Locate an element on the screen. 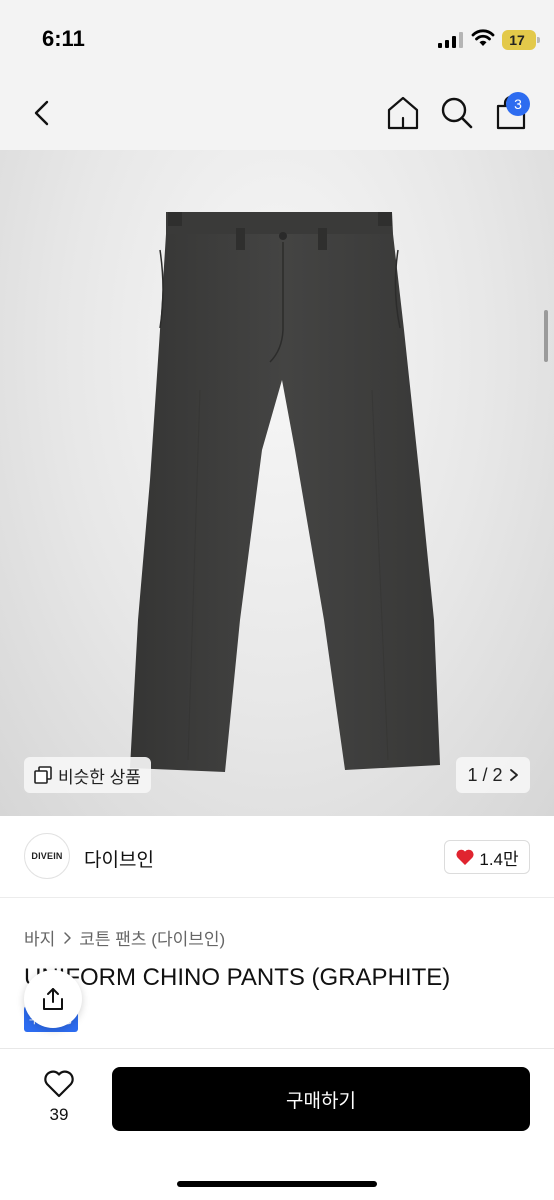 This screenshot has height=1200, width=554. share-button is located at coordinates (53, 999).